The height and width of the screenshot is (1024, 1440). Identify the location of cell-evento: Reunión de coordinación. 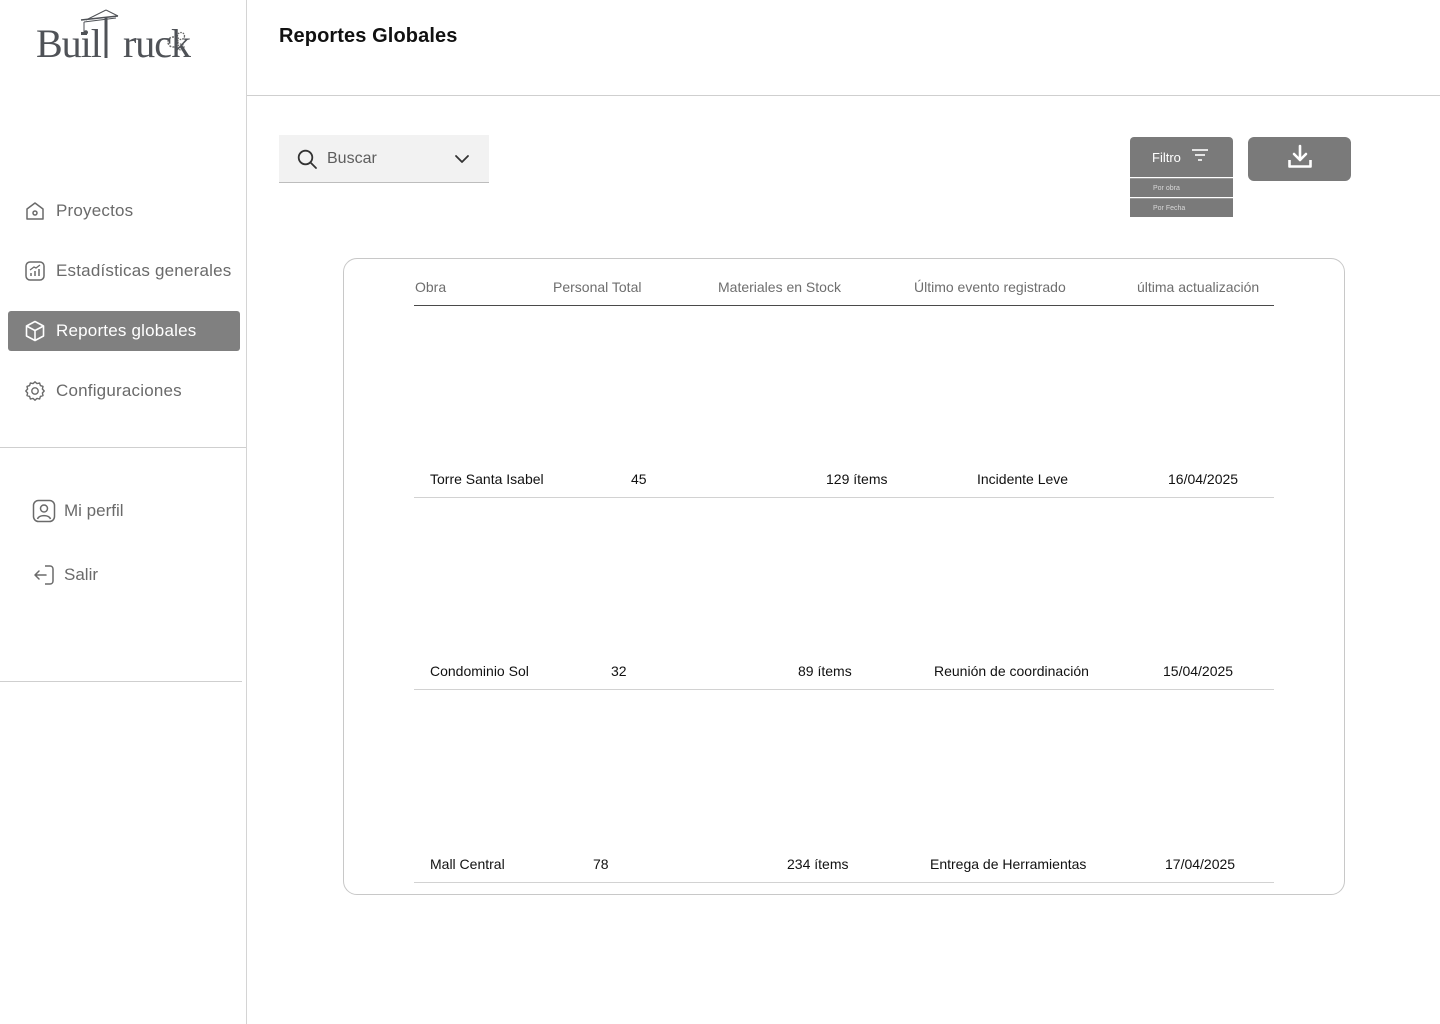
(1011, 671).